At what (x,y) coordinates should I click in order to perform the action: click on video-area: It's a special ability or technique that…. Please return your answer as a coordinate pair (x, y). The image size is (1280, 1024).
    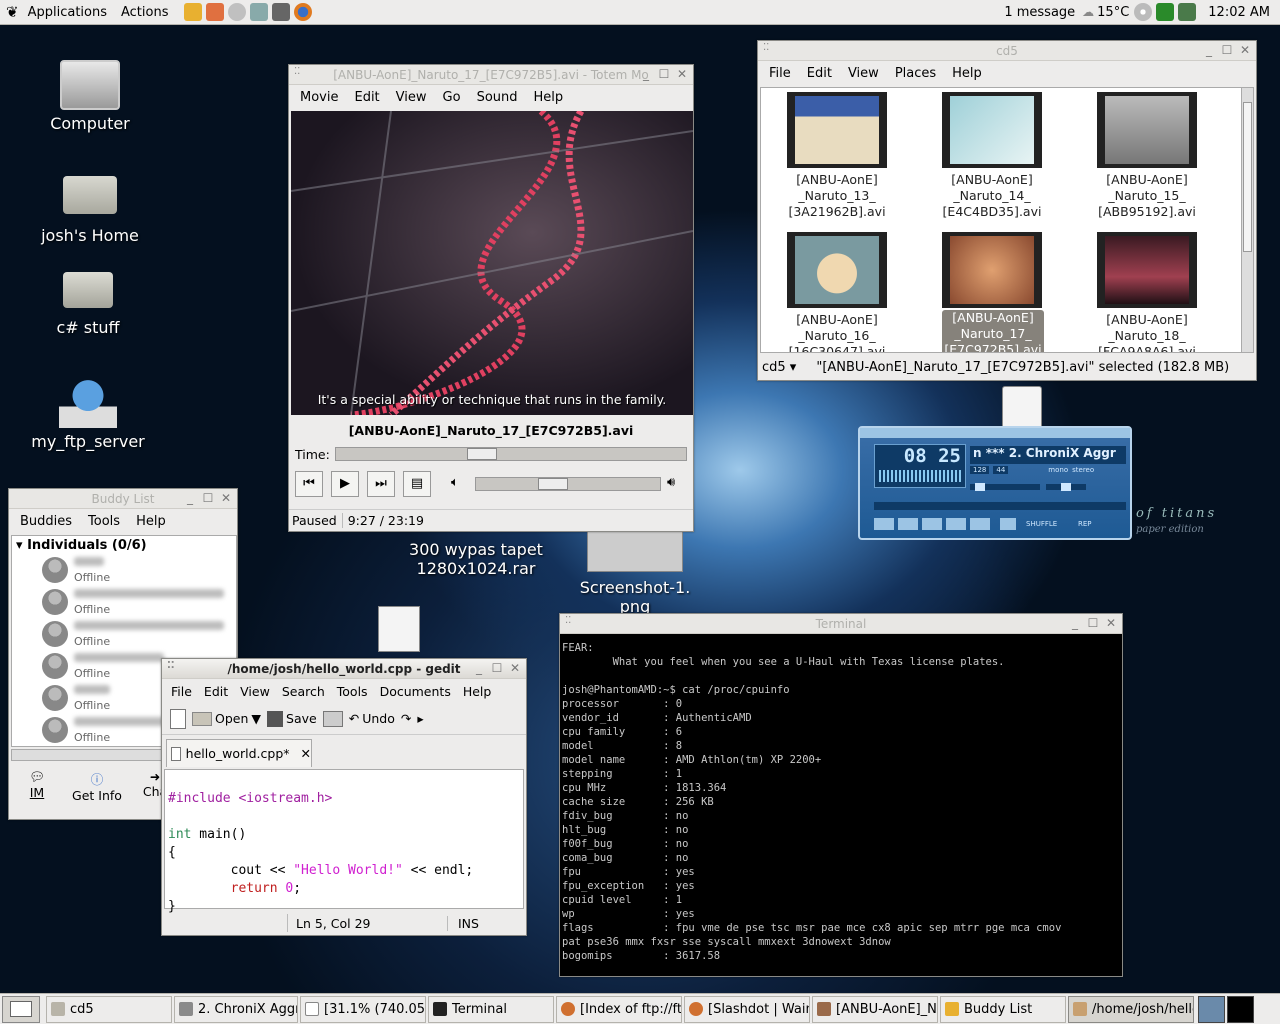
    Looking at the image, I should click on (492, 263).